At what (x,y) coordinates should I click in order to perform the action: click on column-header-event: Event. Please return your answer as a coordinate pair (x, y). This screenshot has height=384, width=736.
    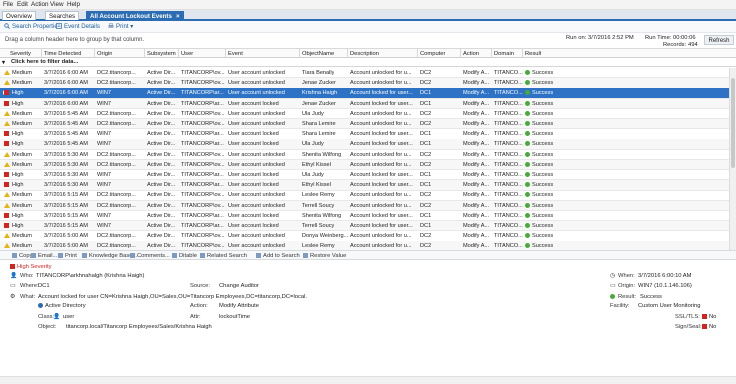
    Looking at the image, I should click on (235, 54).